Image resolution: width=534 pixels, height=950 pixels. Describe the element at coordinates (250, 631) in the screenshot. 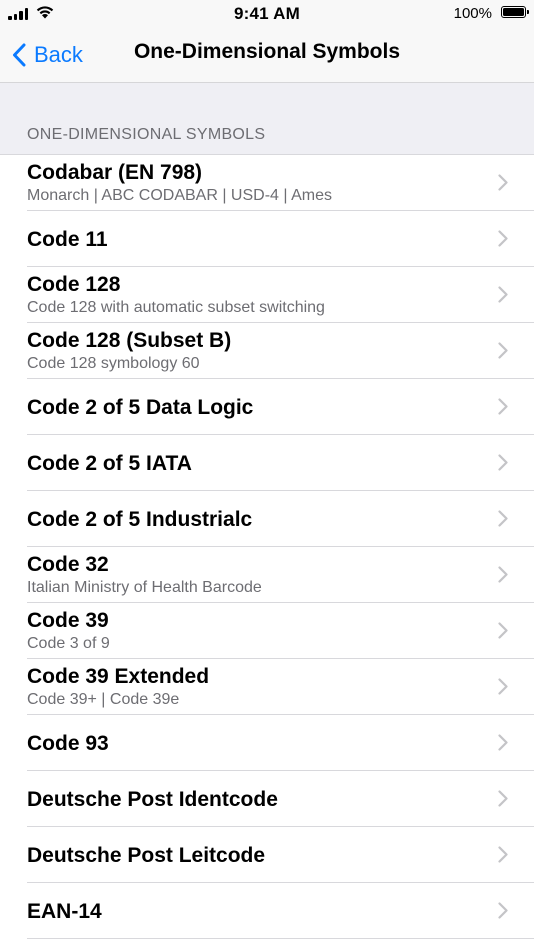

I see `list-item-text: Code 39 Code 3 of 9` at that location.